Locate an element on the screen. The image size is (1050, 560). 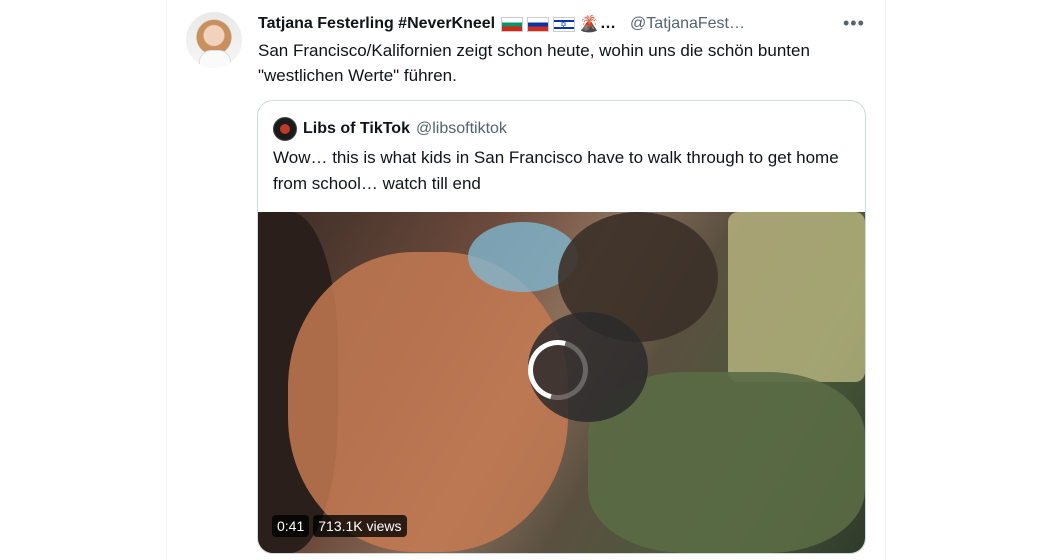
israel-flag-icon: ✡ is located at coordinates (564, 24).